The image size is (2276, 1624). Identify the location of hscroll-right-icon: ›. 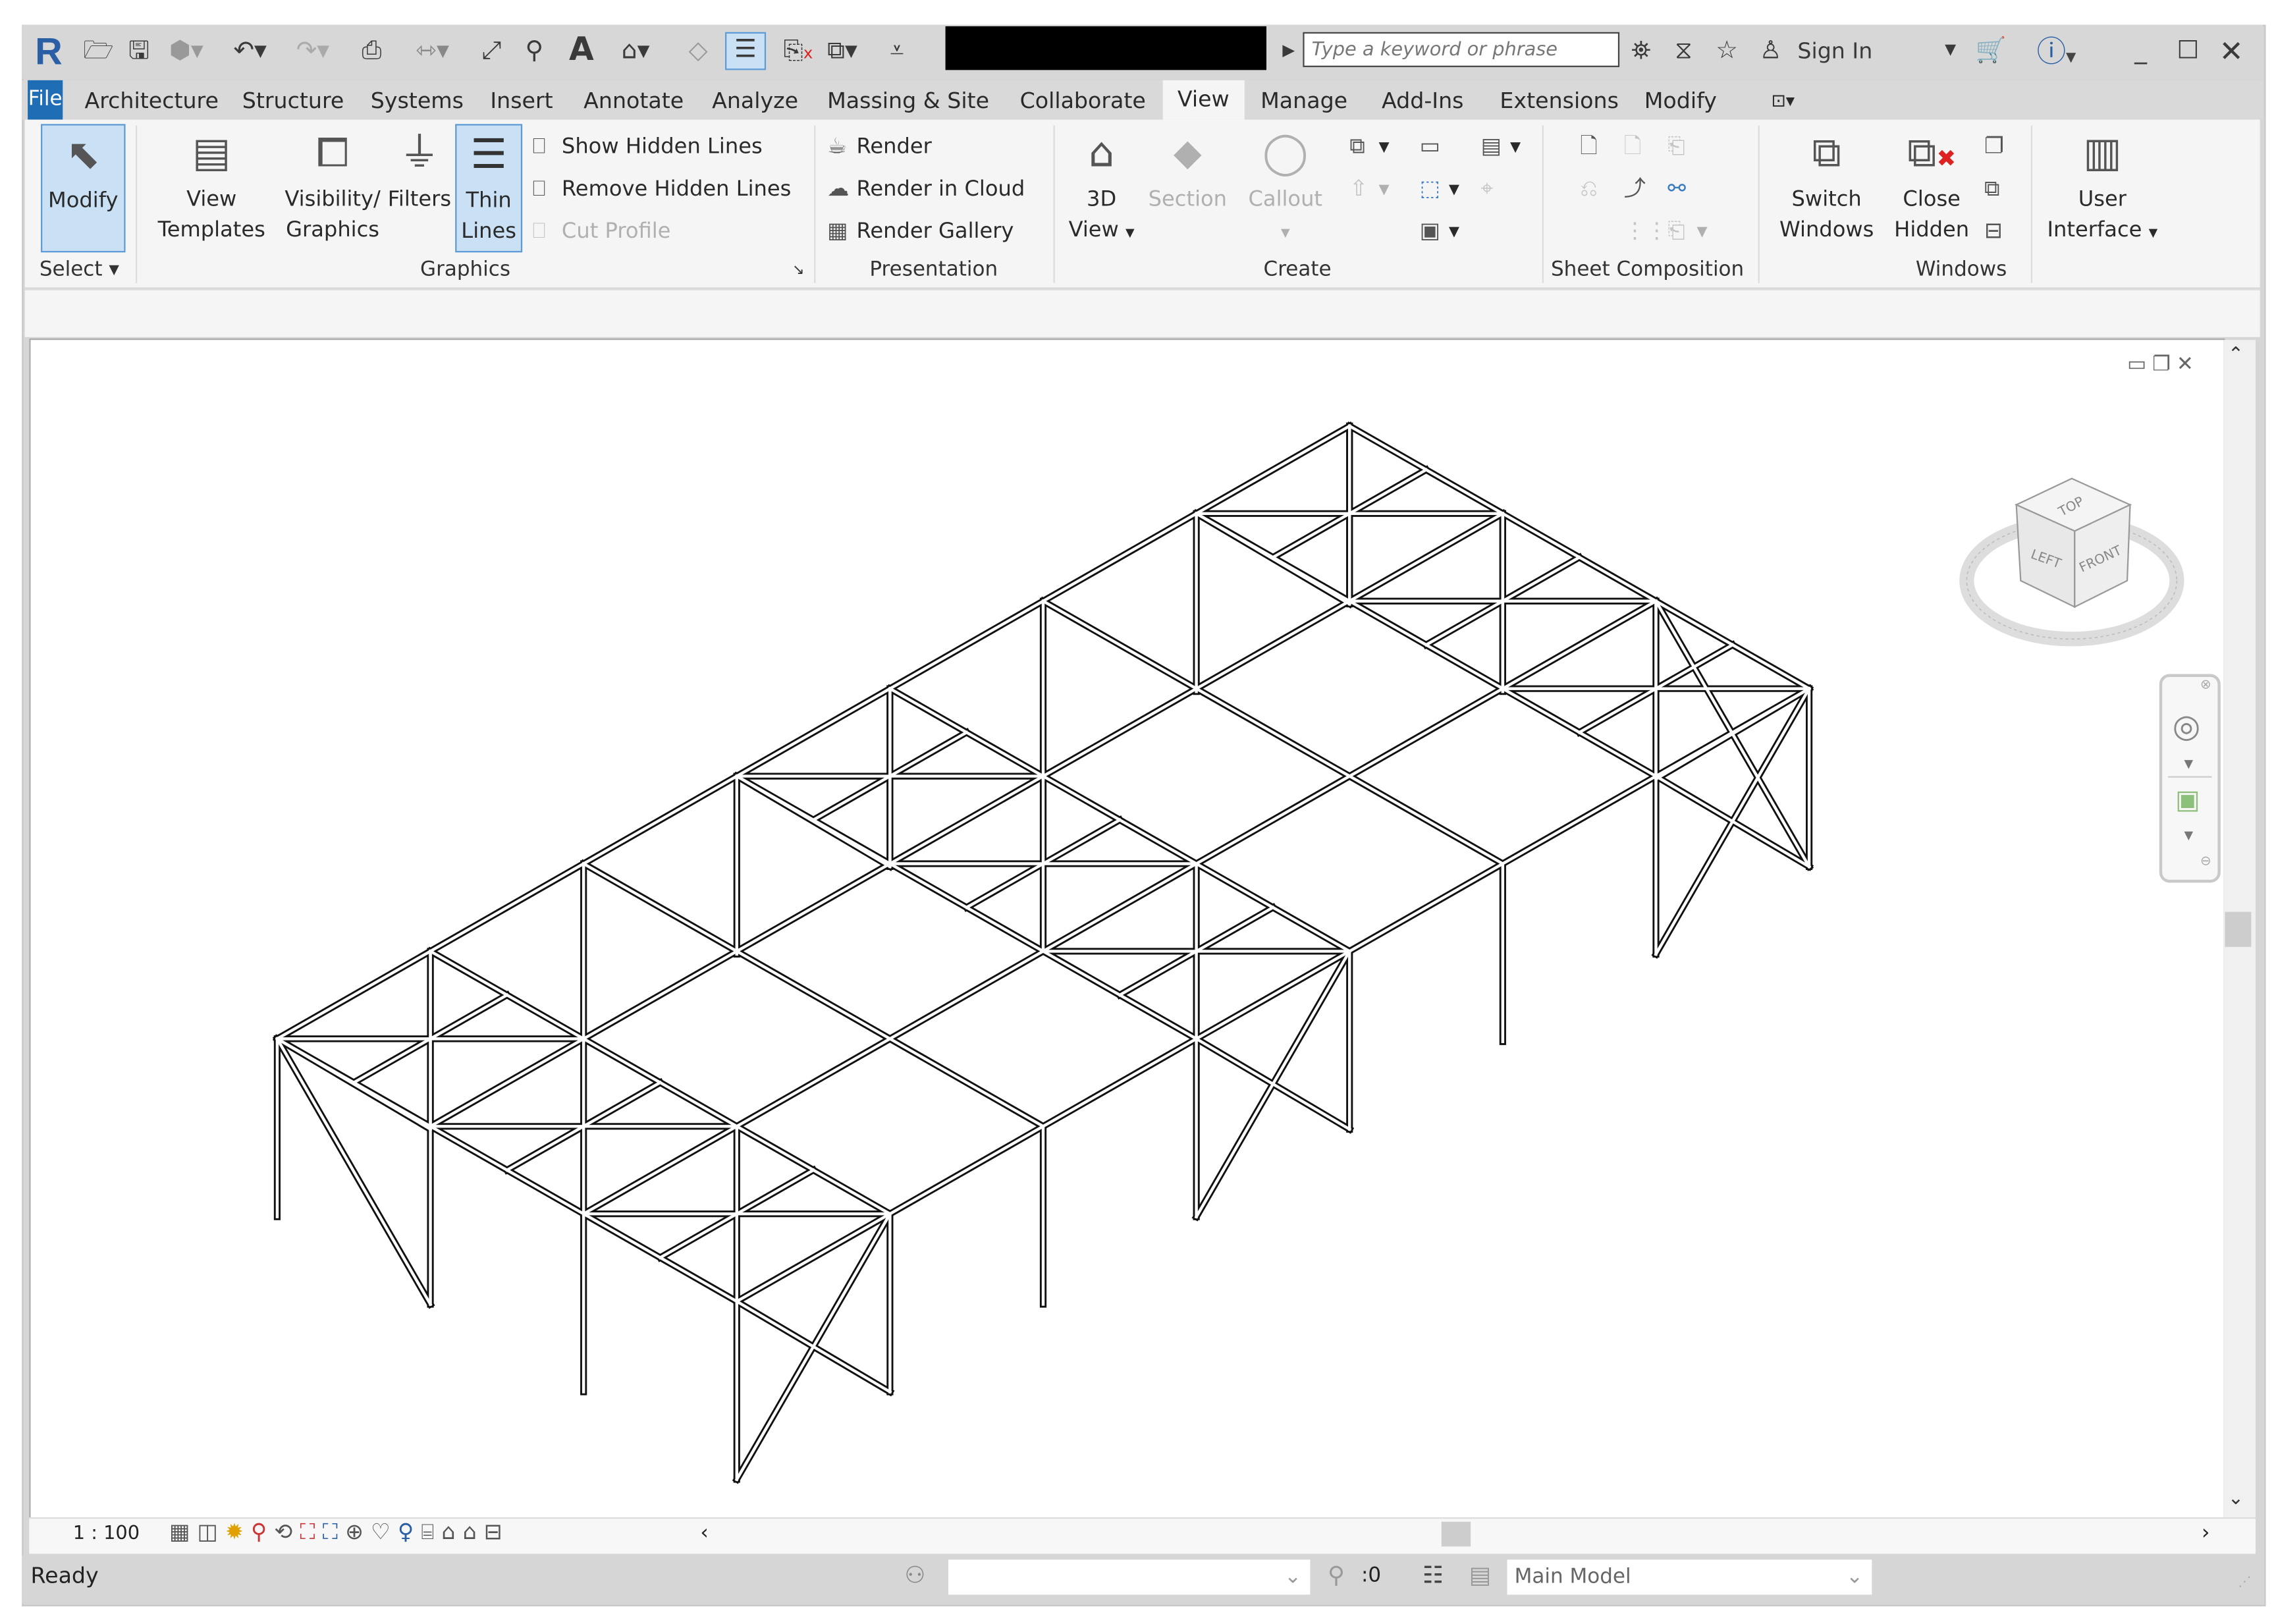
(2205, 1534).